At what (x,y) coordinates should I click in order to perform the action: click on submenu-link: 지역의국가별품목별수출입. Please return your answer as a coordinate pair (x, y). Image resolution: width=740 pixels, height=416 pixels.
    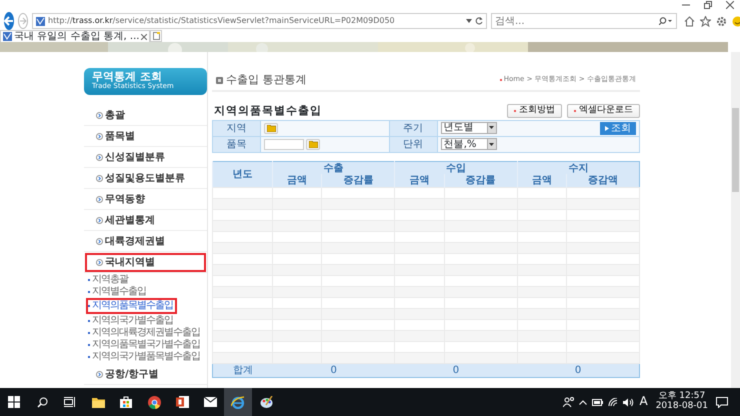
    Looking at the image, I should click on (145, 357).